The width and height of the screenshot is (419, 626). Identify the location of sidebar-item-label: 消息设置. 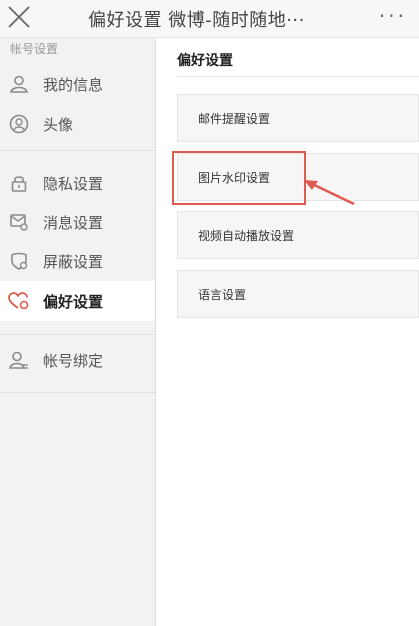
(73, 222).